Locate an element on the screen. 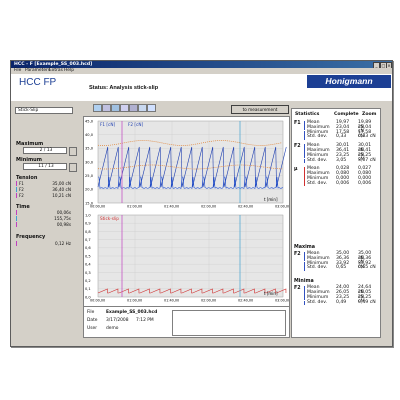  top-y-ticks: 45,040,035,030,025,020,015,0 is located at coordinates (89, 162).